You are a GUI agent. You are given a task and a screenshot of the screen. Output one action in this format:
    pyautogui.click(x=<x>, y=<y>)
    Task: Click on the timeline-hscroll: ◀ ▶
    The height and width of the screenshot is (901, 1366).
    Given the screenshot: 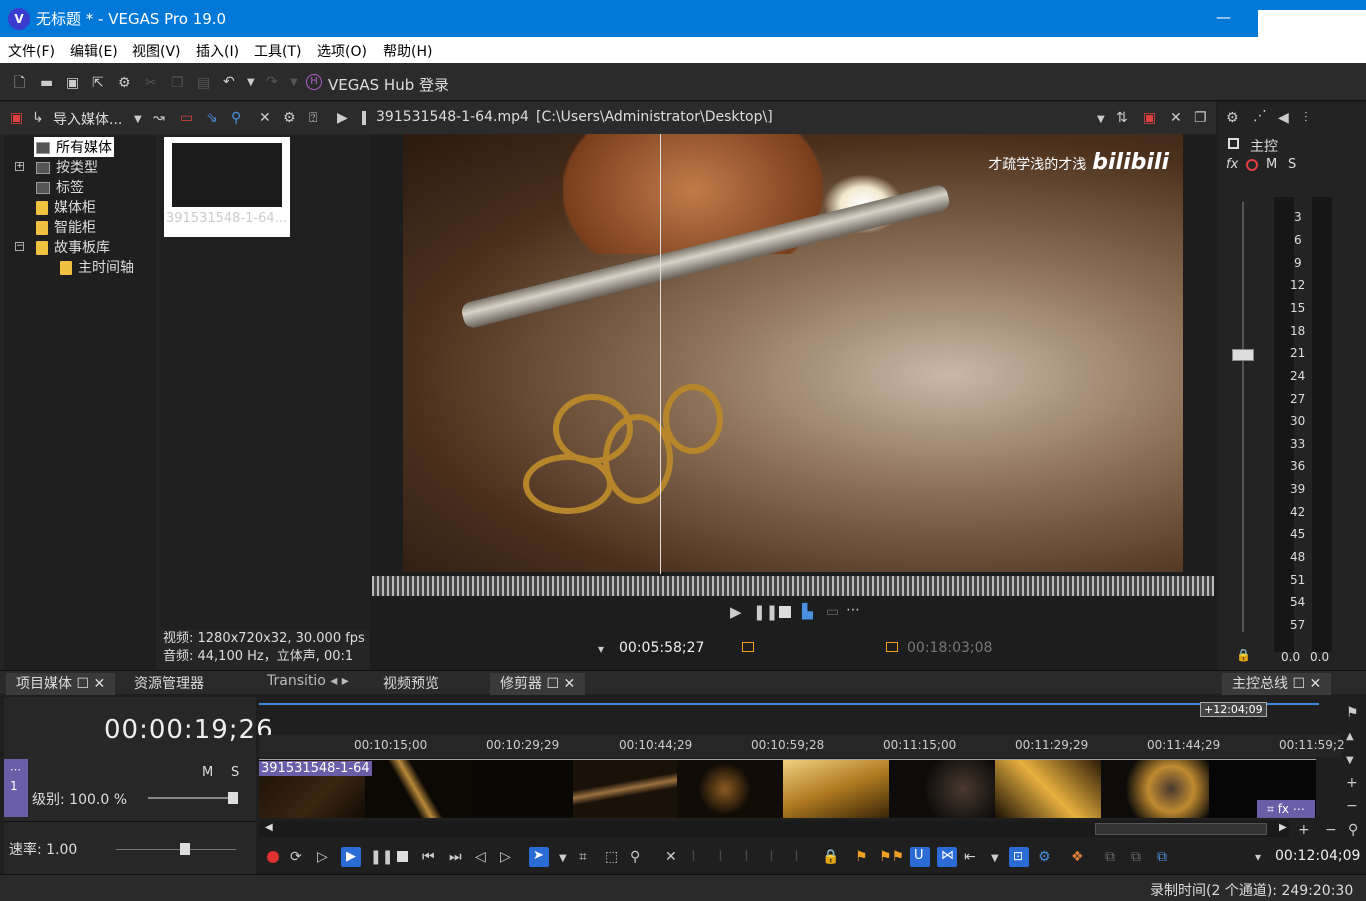 What is the action you would take?
    pyautogui.click(x=774, y=829)
    